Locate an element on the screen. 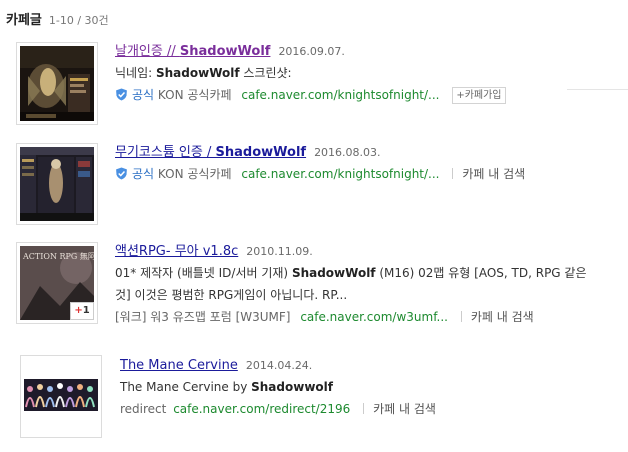 The image size is (628, 452). title-text: 무기코스튬 인증 / is located at coordinates (165, 152).